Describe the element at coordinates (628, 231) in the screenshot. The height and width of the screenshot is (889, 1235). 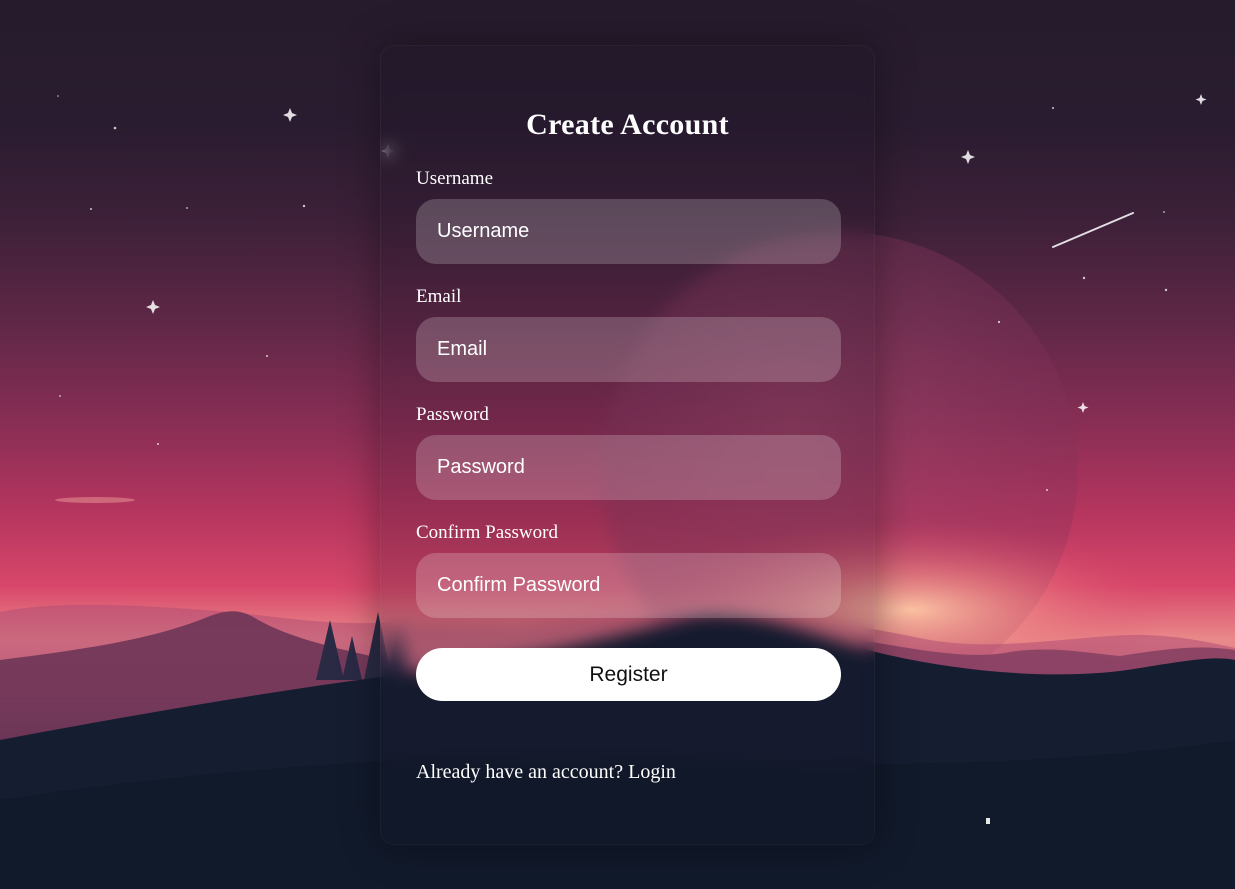
I see `username-input` at that location.